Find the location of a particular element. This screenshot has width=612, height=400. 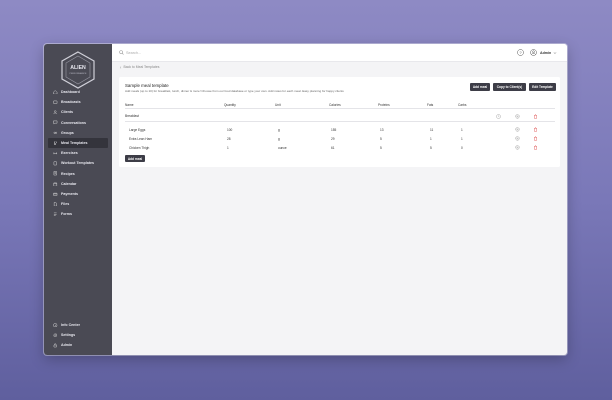

sidebar-item-meal-templates: Meal Templates is located at coordinates (78, 143).